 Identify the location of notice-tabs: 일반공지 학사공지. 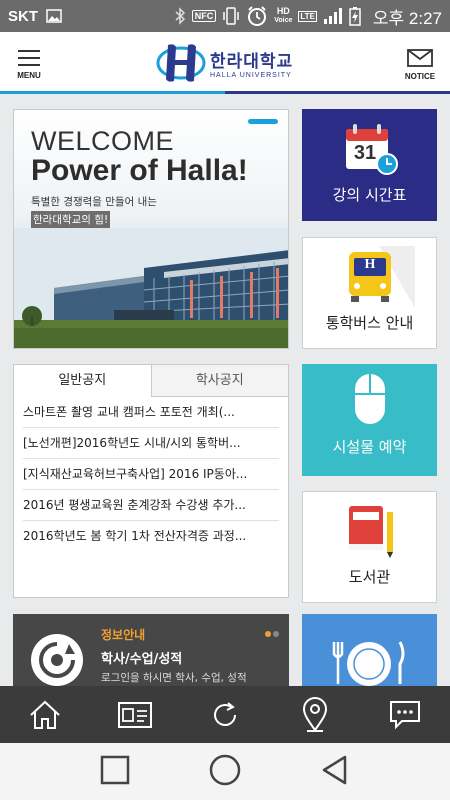
(151, 381).